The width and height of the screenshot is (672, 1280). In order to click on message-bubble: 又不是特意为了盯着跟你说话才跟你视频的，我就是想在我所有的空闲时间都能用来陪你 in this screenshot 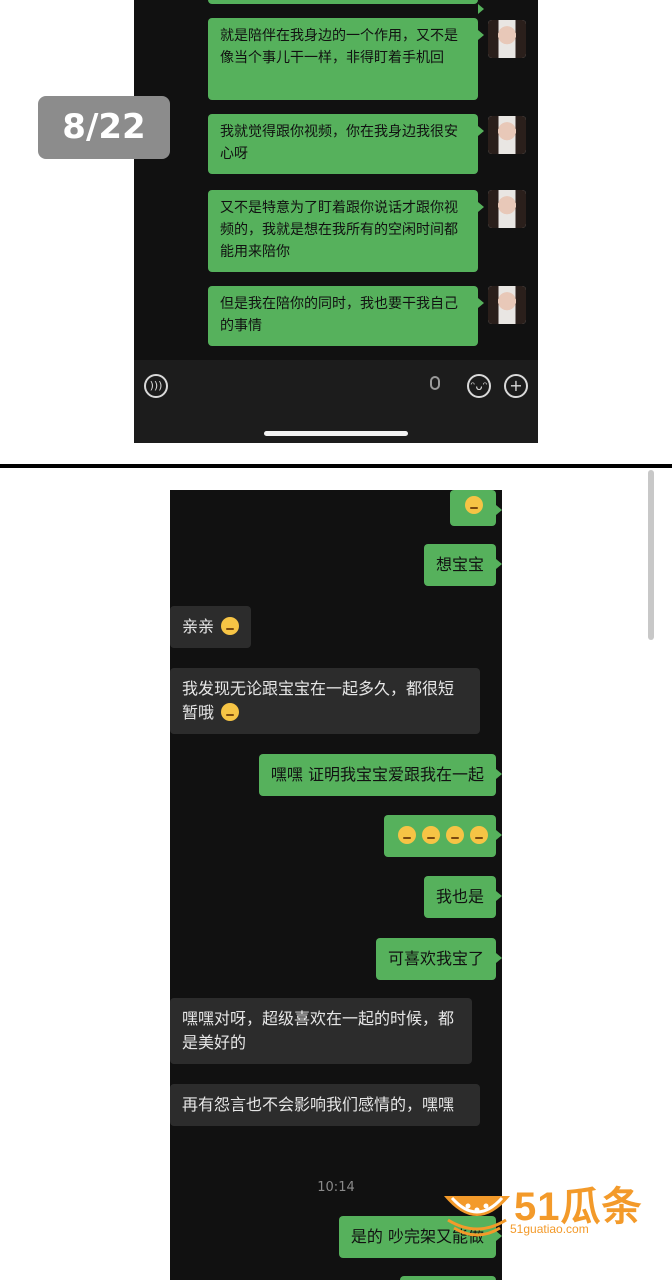, I will do `click(346, 231)`.